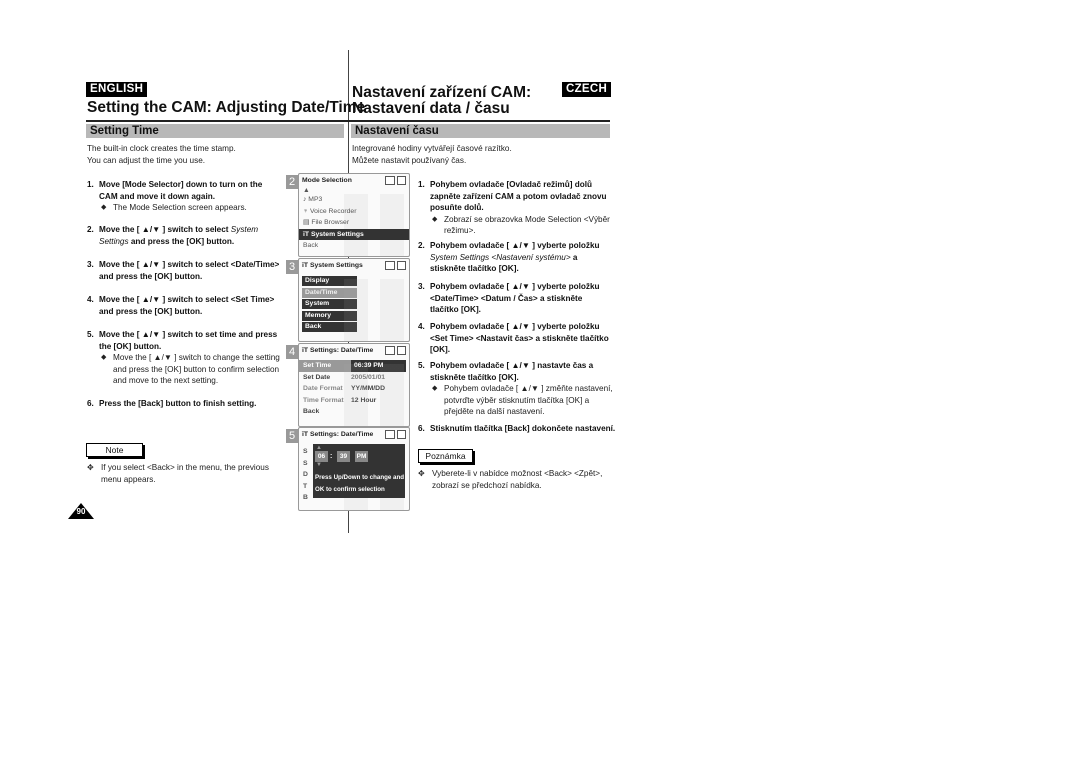 Image resolution: width=1080 pixels, height=763 pixels. What do you see at coordinates (306, 265) in the screenshot?
I see `settings-icon: ĭT` at bounding box center [306, 265].